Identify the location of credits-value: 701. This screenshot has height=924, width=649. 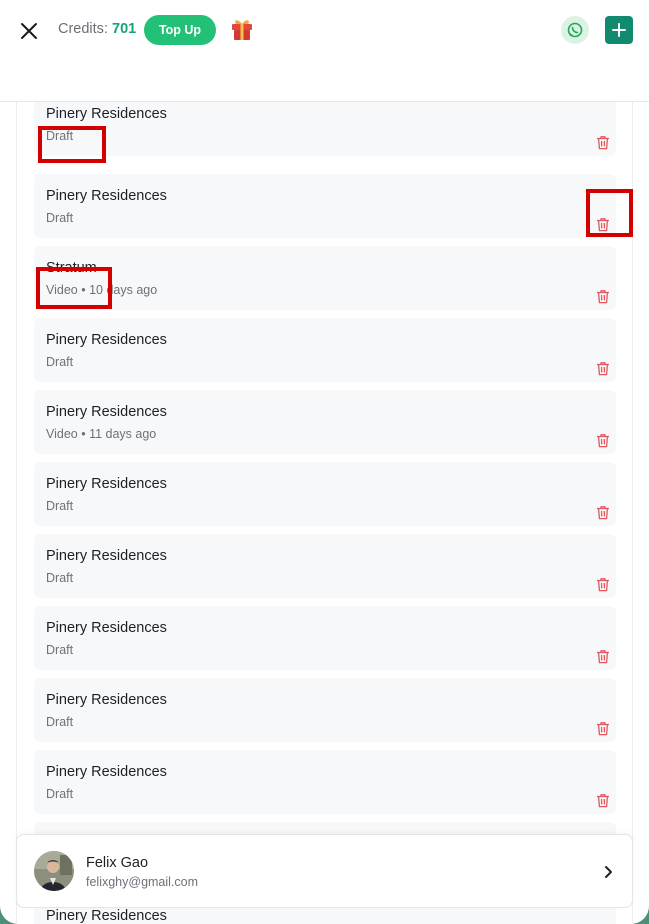
(124, 29).